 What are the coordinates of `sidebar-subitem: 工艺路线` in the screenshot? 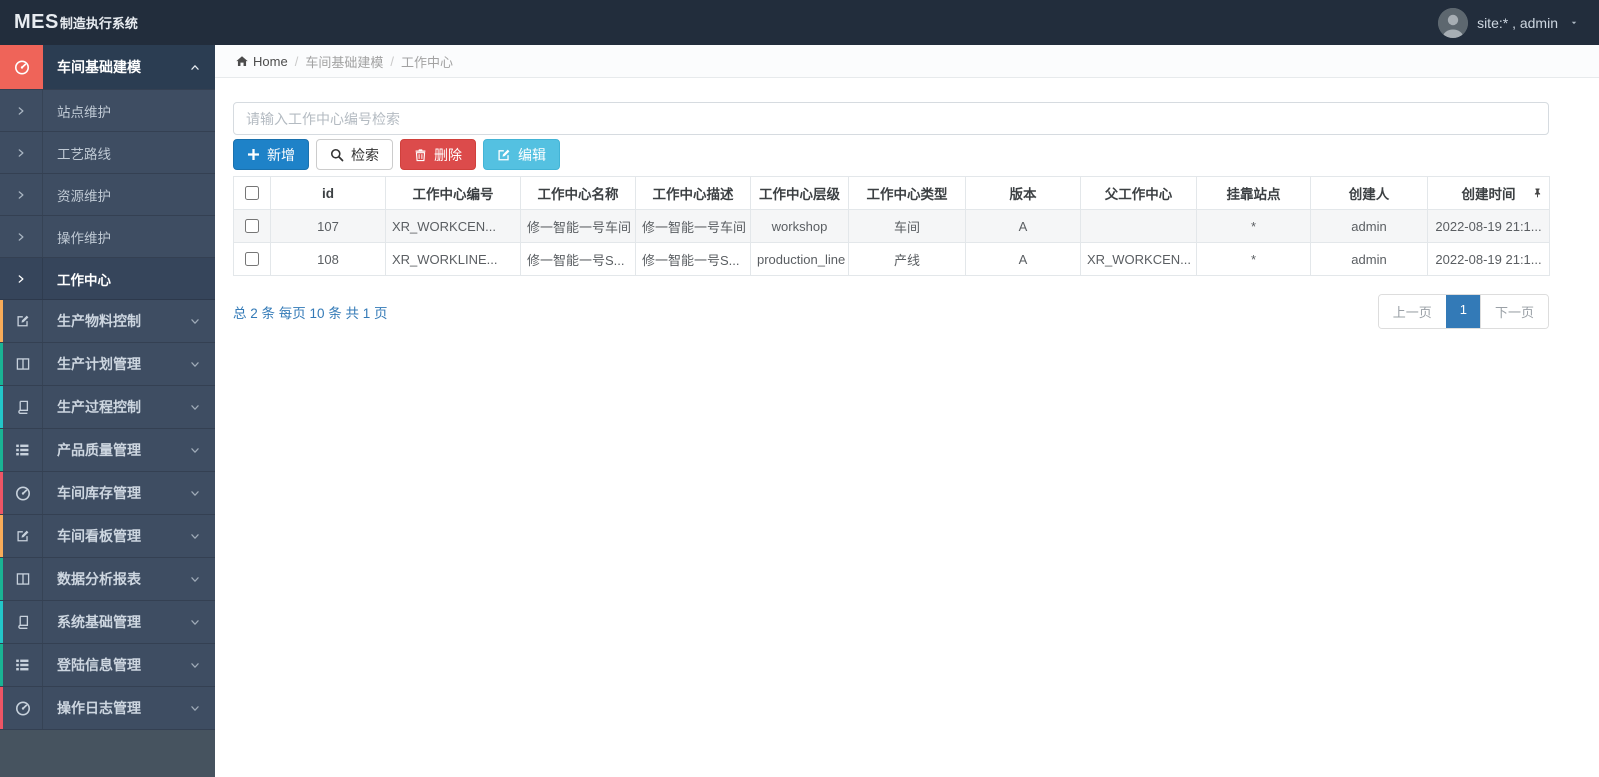 It's located at (107, 153).